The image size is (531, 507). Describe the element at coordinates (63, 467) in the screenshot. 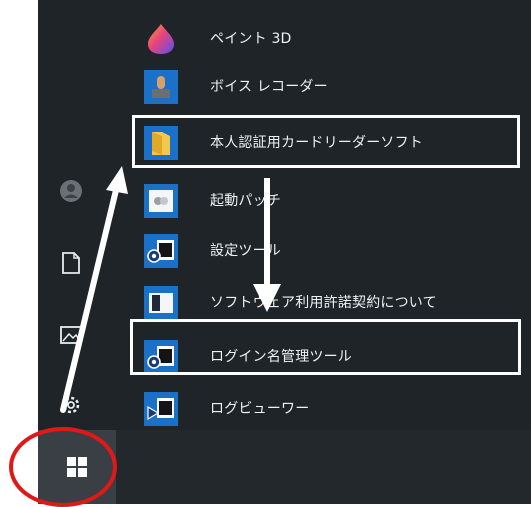

I see `start-button-highlight-circle` at that location.